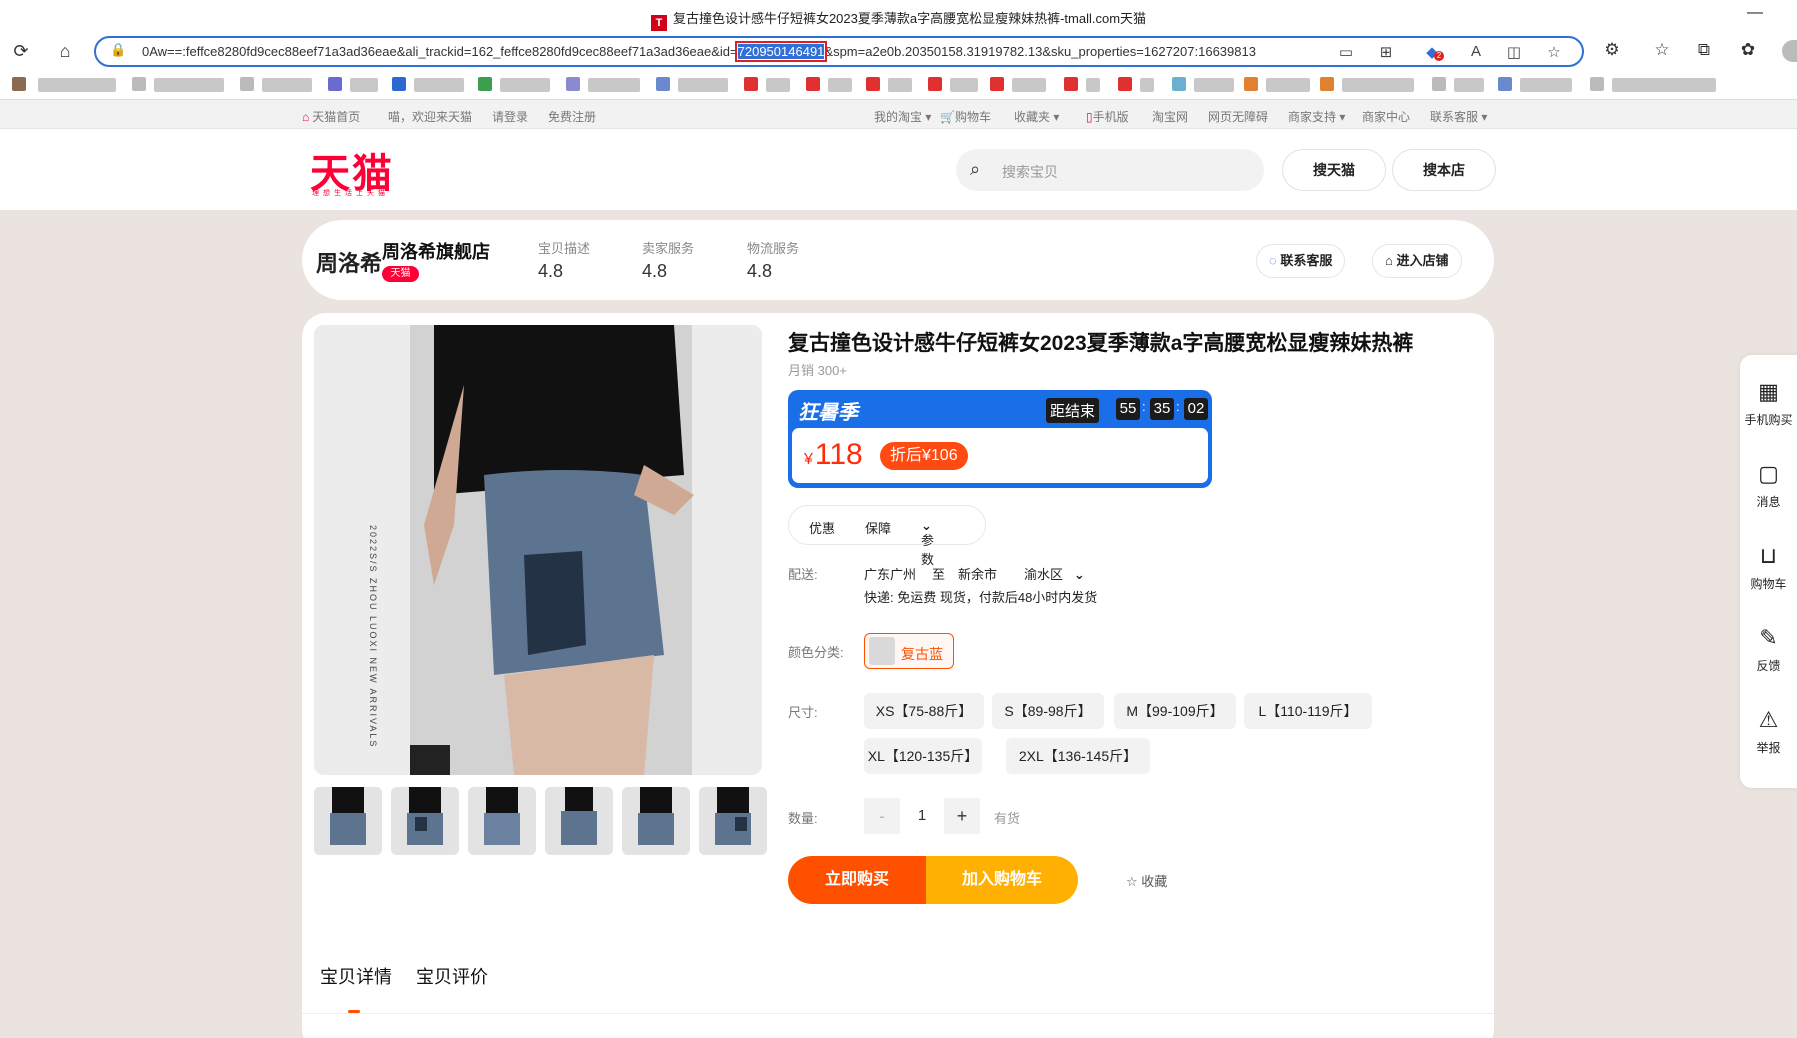 The width and height of the screenshot is (1797, 1038). What do you see at coordinates (1346, 52) in the screenshot?
I see `cast-icon: ▭` at bounding box center [1346, 52].